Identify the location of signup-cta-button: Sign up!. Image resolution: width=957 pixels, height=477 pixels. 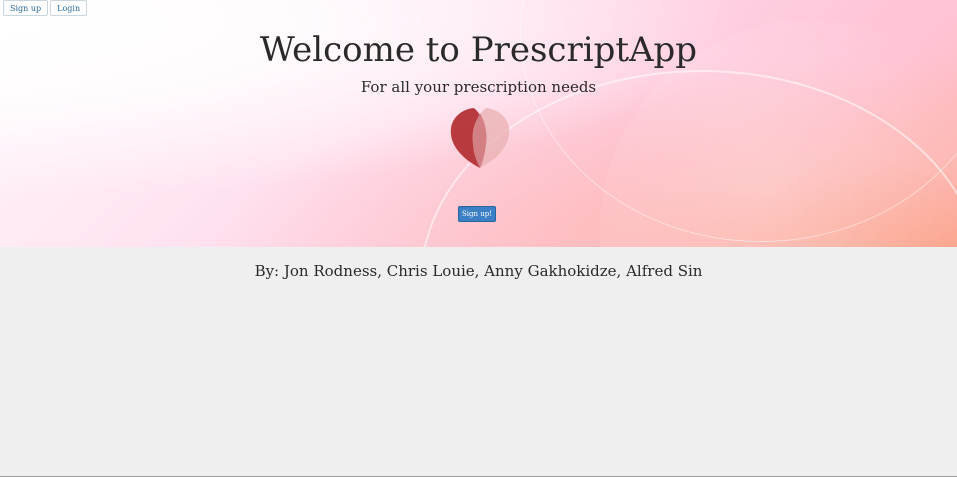
(477, 214).